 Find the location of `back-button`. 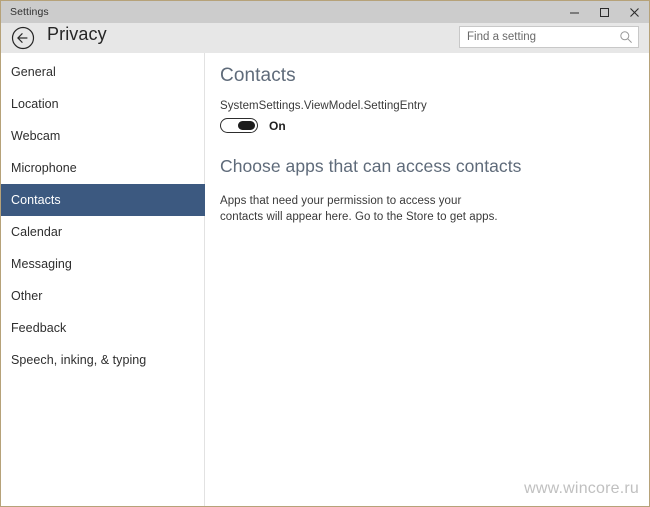

back-button is located at coordinates (23, 38).